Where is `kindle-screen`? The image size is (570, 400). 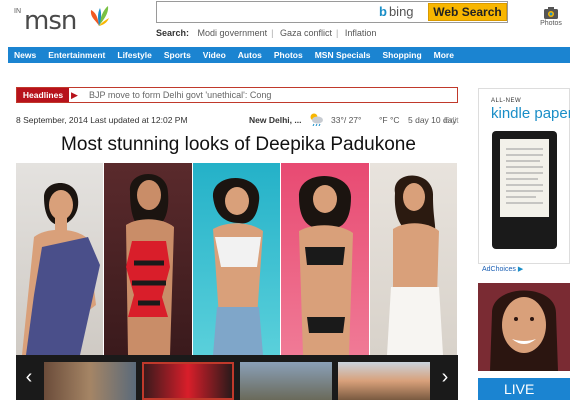
kindle-screen is located at coordinates (524, 178).